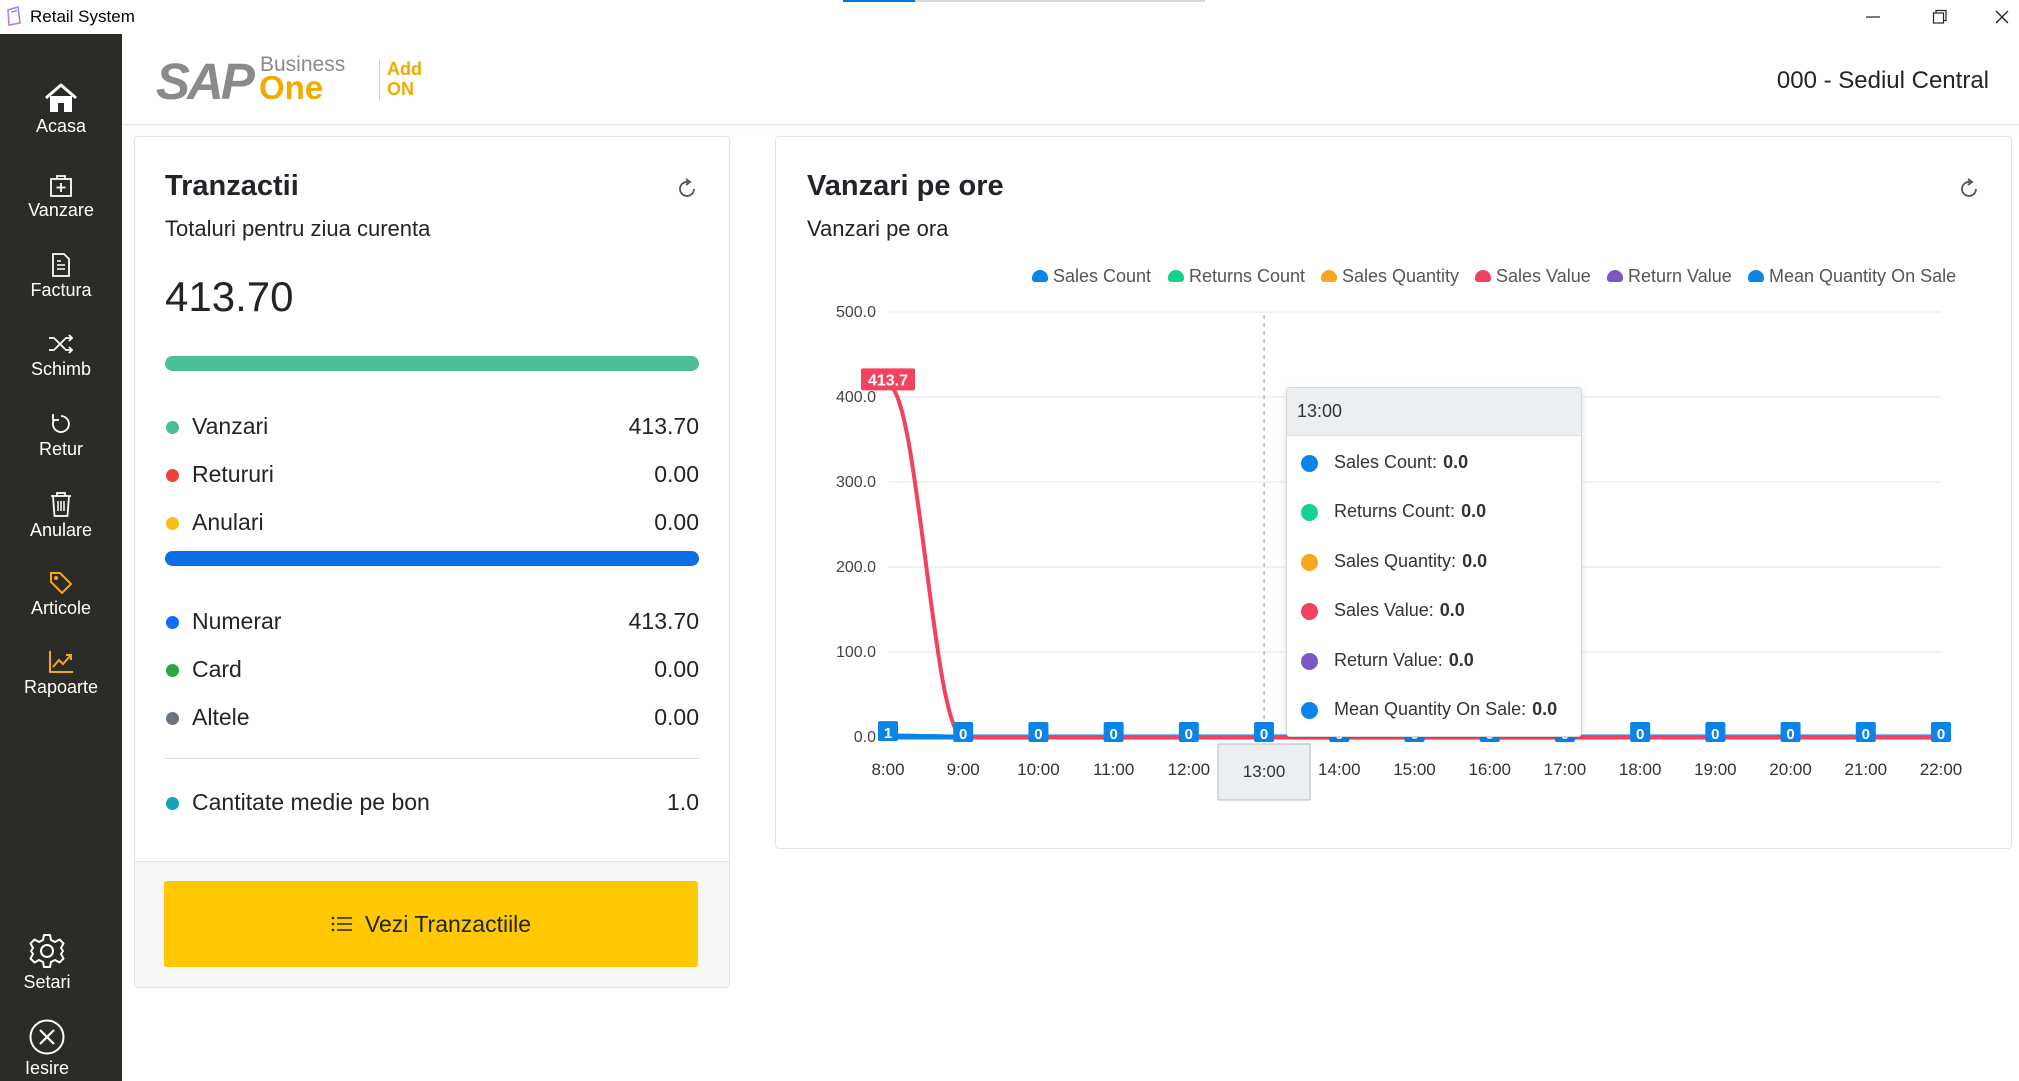 The height and width of the screenshot is (1081, 2019). I want to click on app-icon, so click(14, 16).